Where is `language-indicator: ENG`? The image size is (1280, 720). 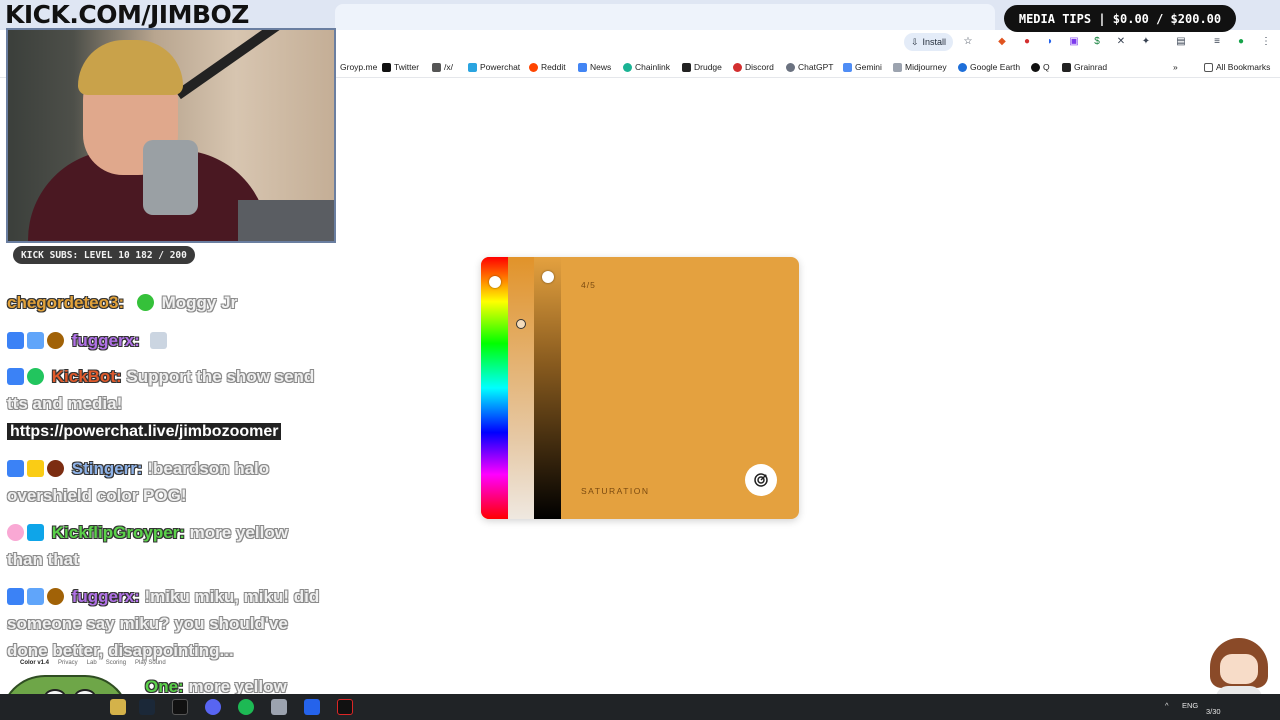 language-indicator: ENG is located at coordinates (1190, 705).